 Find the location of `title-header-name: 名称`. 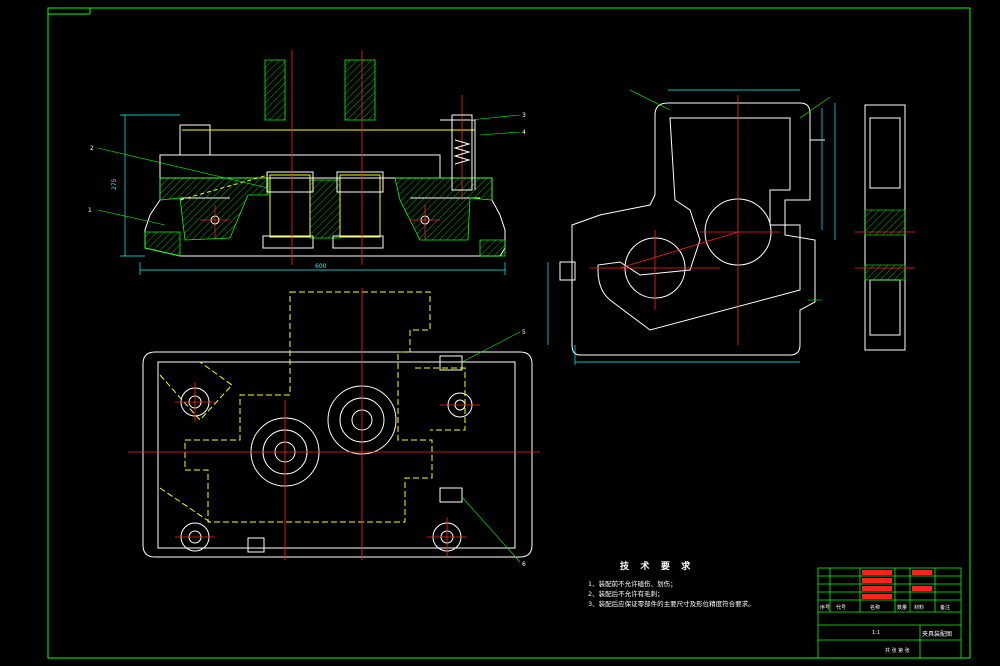

title-header-name: 名称 is located at coordinates (875, 607).